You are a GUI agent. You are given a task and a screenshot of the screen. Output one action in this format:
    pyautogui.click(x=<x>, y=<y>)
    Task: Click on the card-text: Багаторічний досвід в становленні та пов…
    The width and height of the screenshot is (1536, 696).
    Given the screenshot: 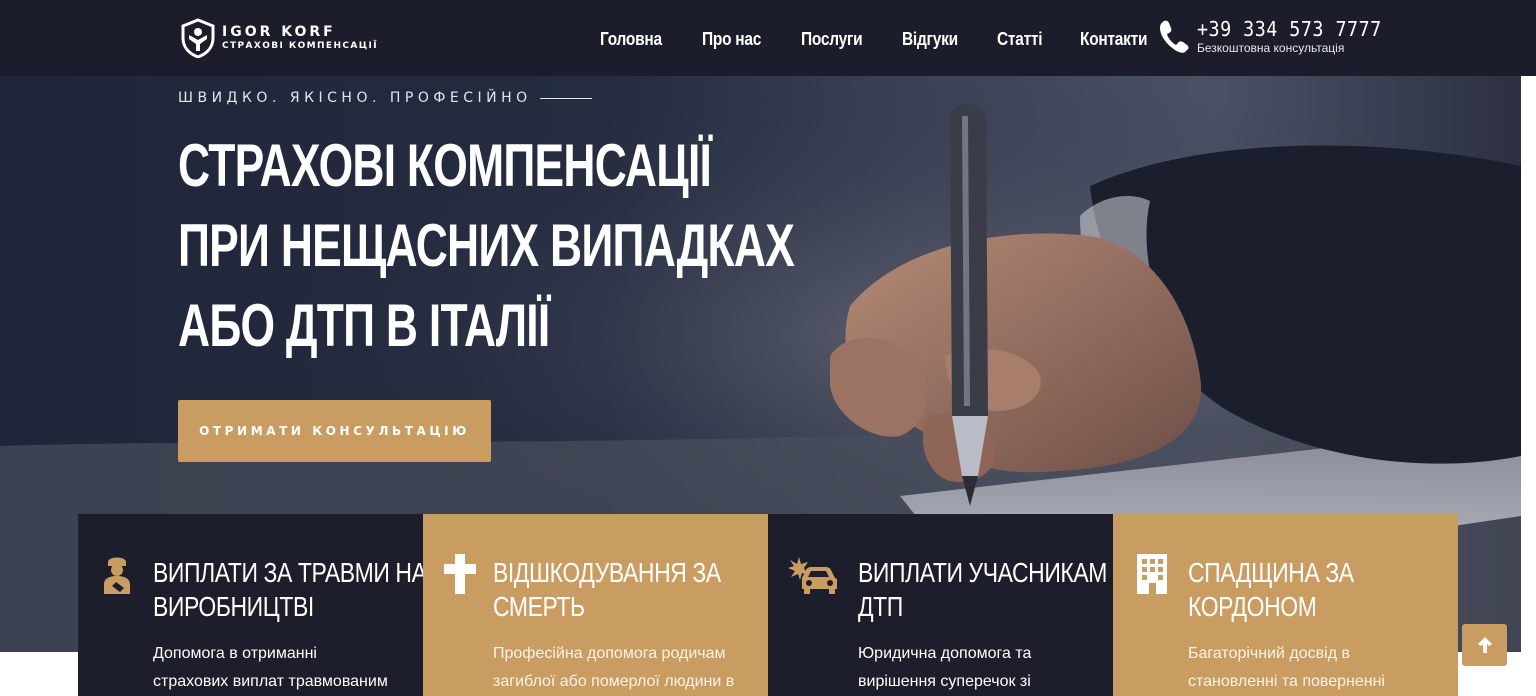 What is the action you would take?
    pyautogui.click(x=1318, y=668)
    